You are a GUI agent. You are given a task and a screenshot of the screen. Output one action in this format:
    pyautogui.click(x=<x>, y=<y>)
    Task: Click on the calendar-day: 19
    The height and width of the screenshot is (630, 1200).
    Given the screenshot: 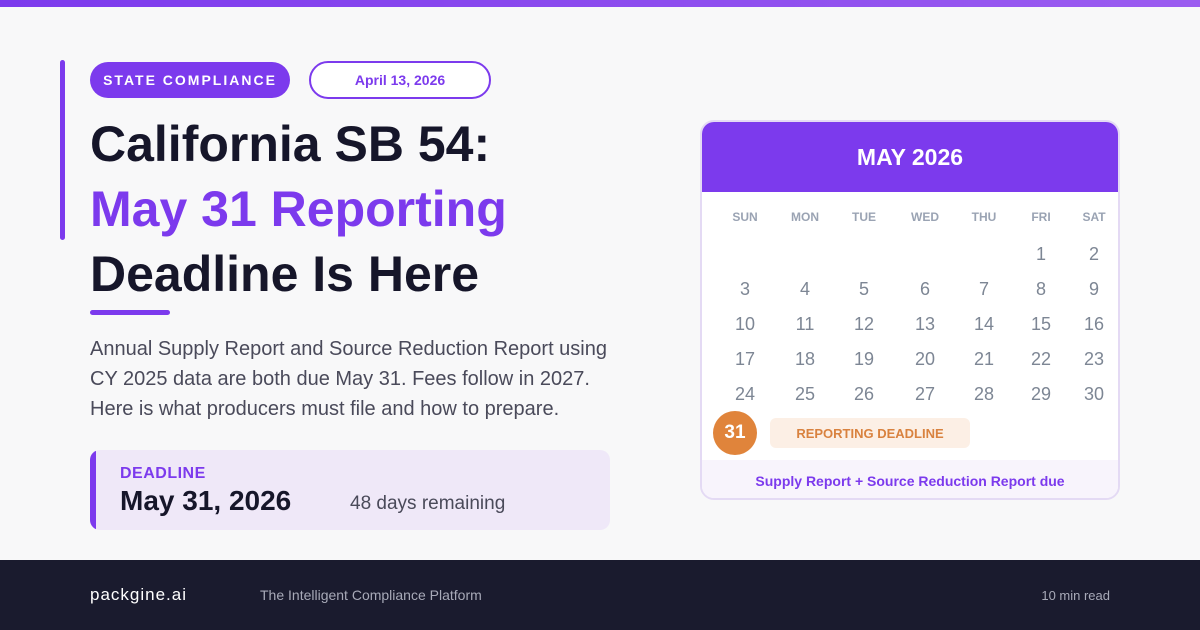 What is the action you would take?
    pyautogui.click(x=864, y=359)
    